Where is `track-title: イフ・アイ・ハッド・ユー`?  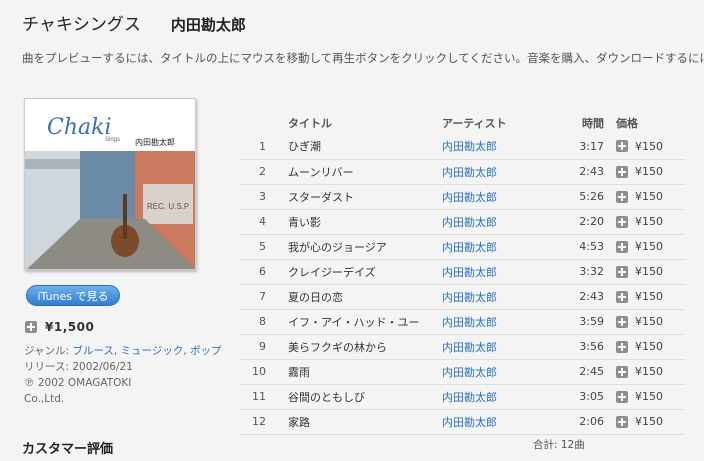 track-title: イフ・アイ・ハッド・ユー is located at coordinates (360, 322).